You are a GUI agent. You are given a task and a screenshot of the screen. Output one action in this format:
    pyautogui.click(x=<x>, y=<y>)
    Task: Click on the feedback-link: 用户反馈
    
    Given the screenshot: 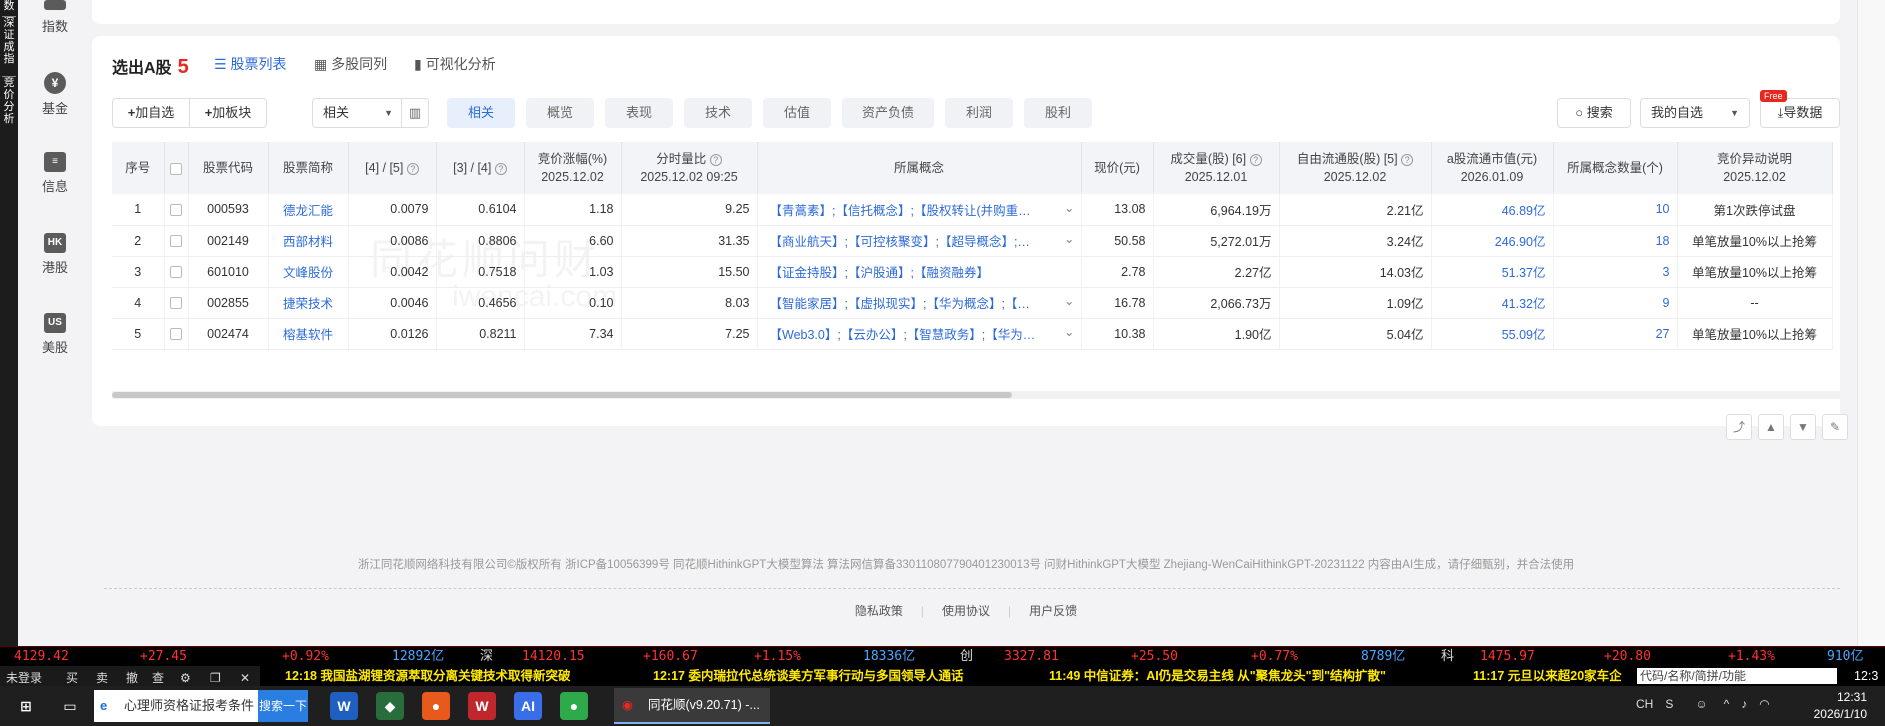 What is the action you would take?
    pyautogui.click(x=1053, y=611)
    